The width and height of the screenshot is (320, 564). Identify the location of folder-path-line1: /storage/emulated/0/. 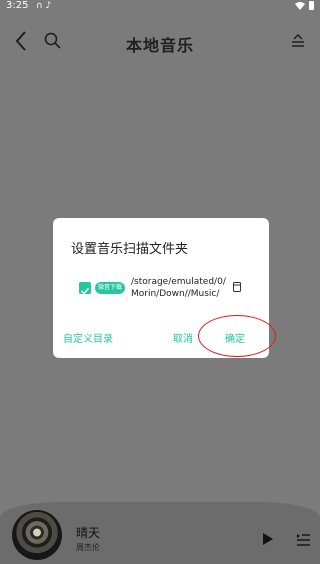
(178, 282).